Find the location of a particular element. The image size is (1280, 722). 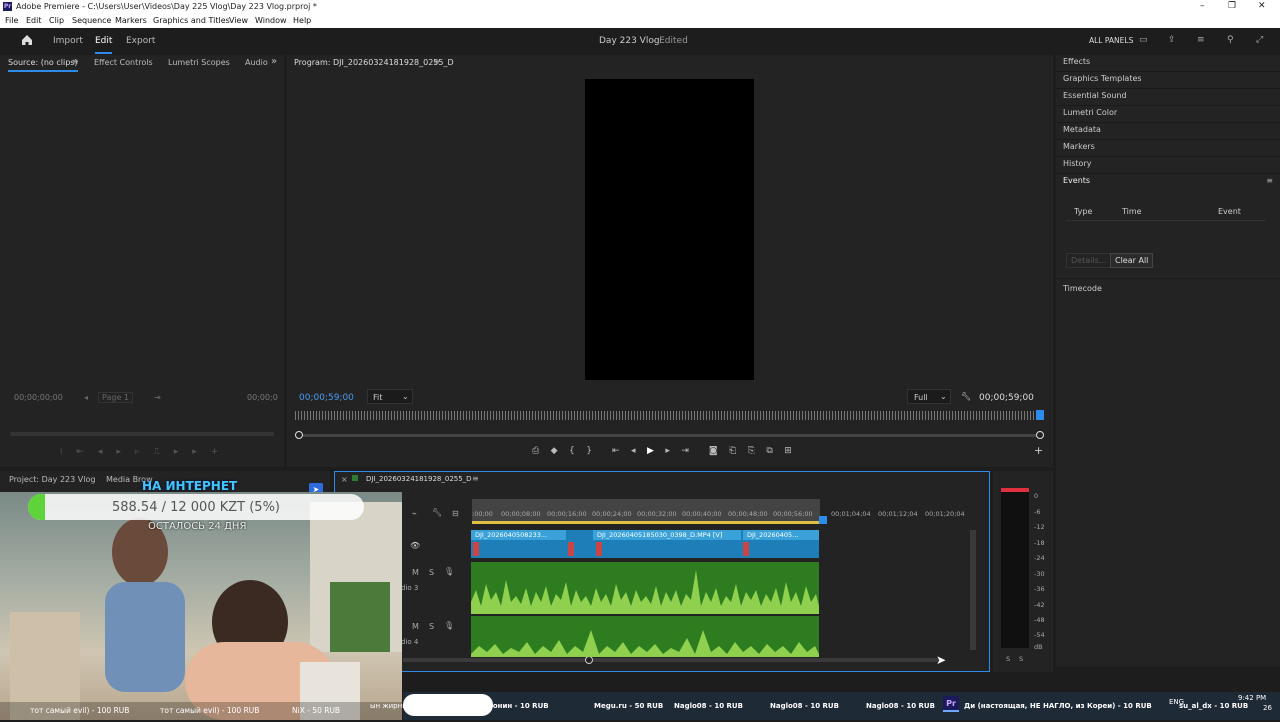

more-tabs-icon: » is located at coordinates (274, 61).